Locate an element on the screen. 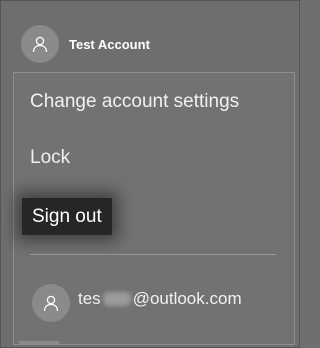 Image resolution: width=320 pixels, height=348 pixels. sign-out-item: Sign out is located at coordinates (67, 216).